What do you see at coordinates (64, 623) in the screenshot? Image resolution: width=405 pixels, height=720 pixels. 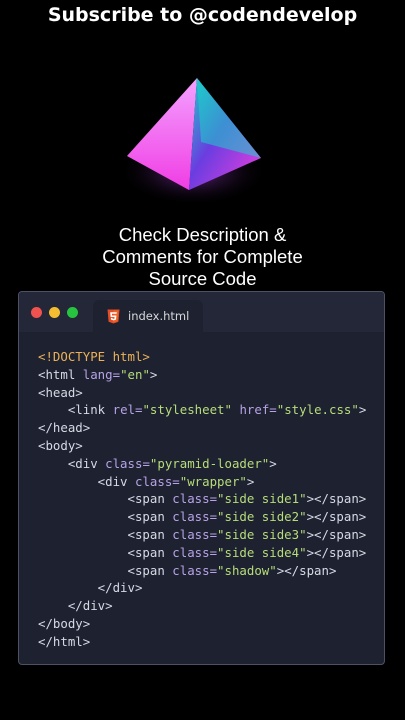 I see `code-token: </body>` at bounding box center [64, 623].